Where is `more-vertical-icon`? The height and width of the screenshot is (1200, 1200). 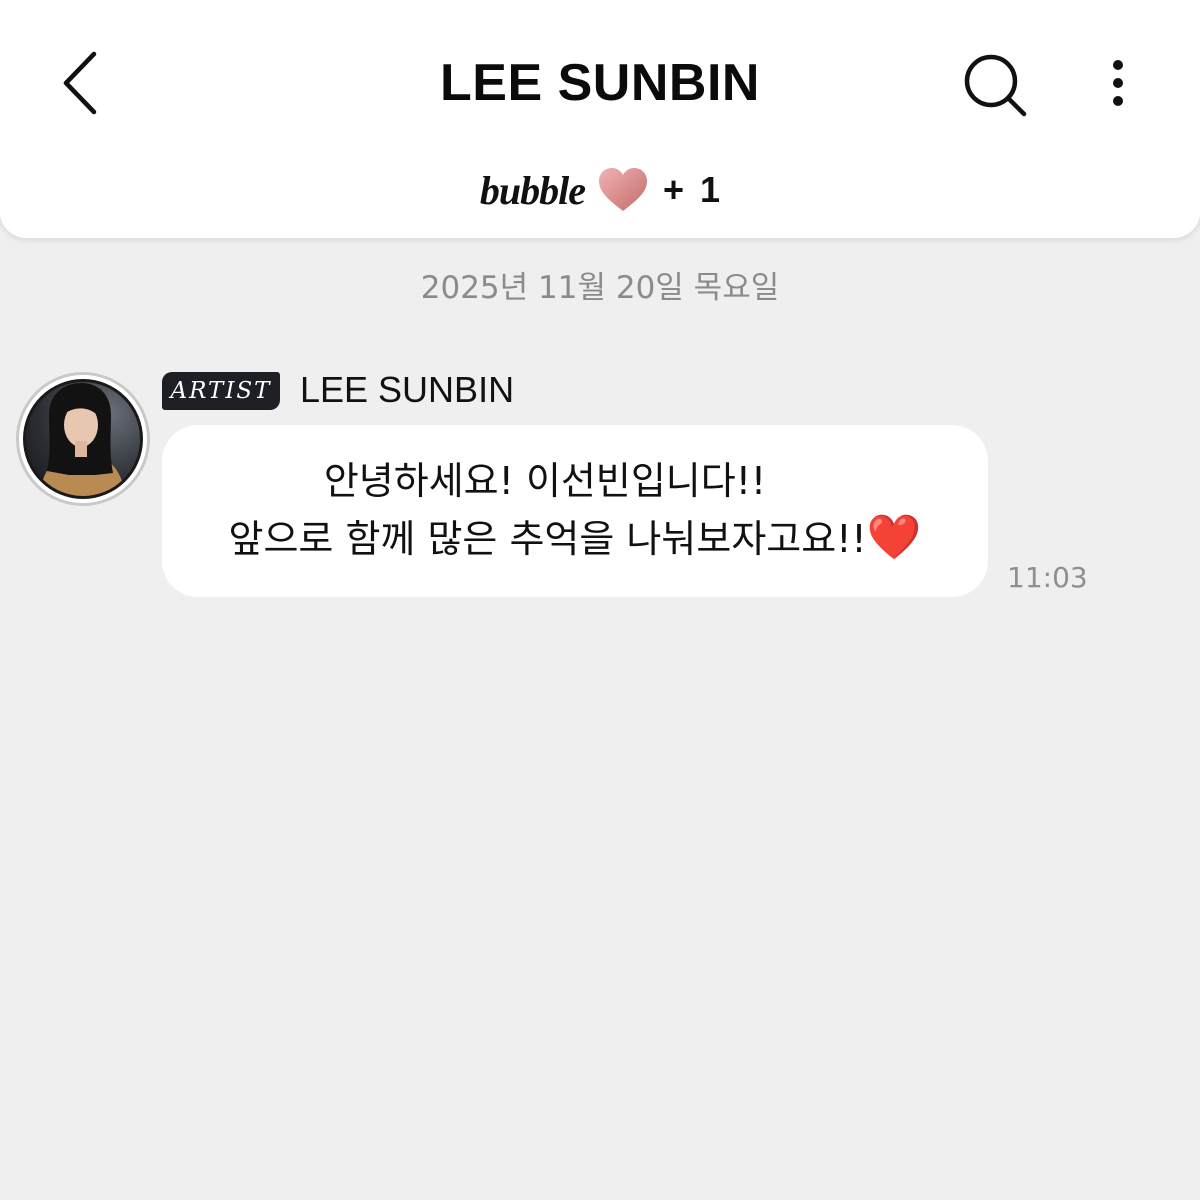 more-vertical-icon is located at coordinates (1118, 83).